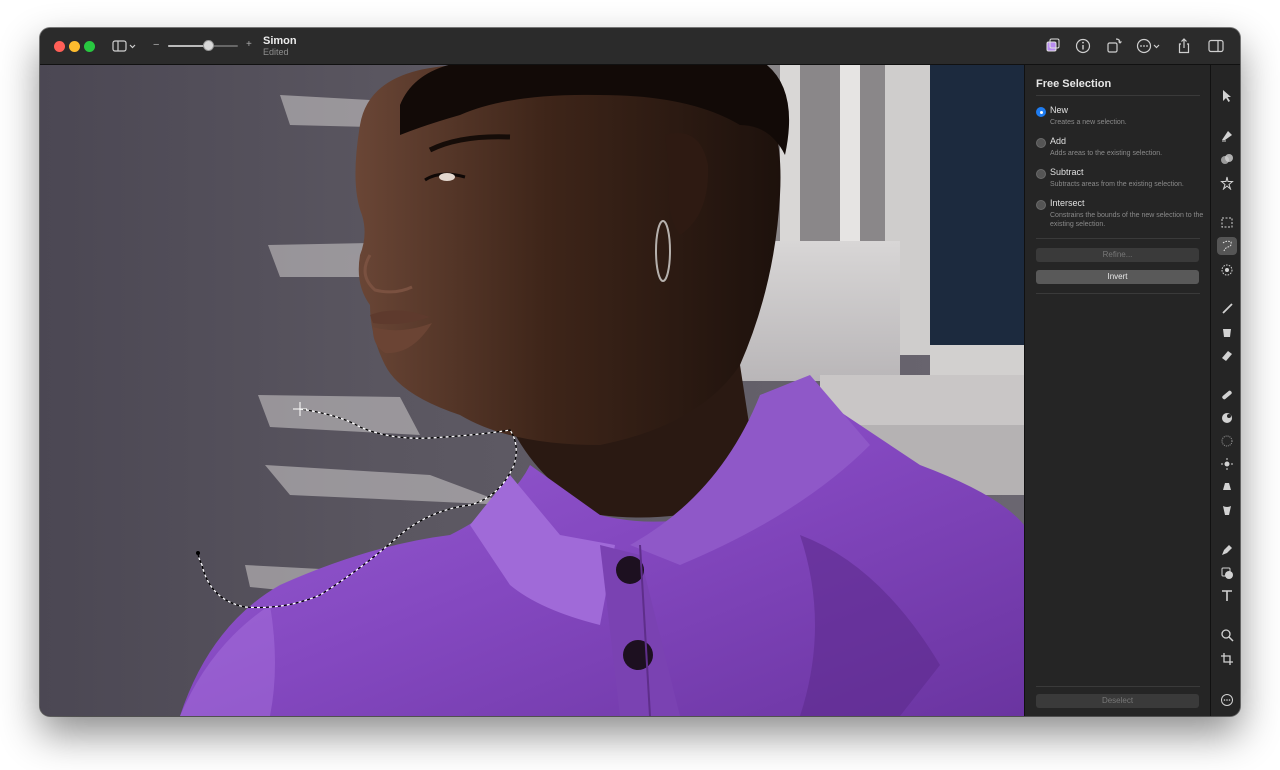 This screenshot has width=1280, height=770. Describe the element at coordinates (1227, 550) in the screenshot. I see `pen-tool-icon` at that location.